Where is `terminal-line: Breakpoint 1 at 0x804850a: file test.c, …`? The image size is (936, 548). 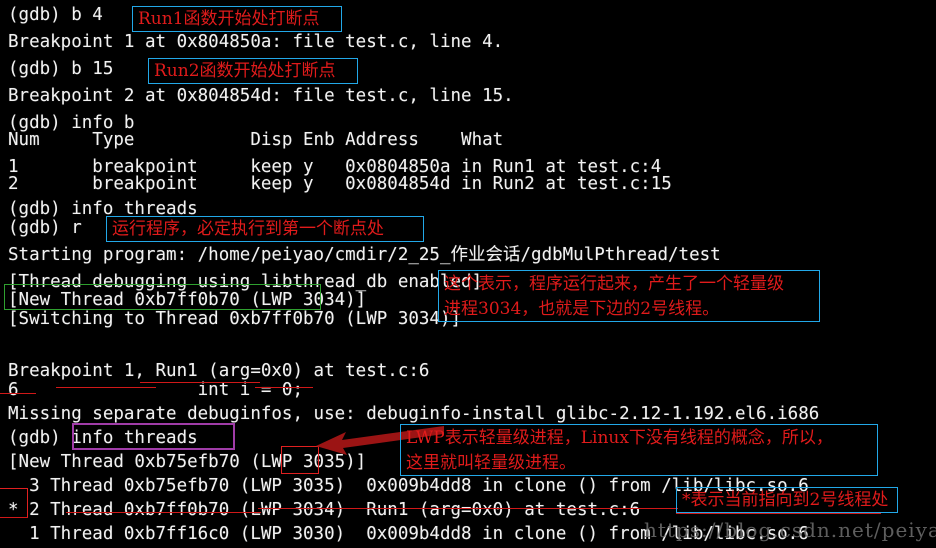 terminal-line: Breakpoint 1 at 0x804850a: file test.c, … is located at coordinates (256, 42).